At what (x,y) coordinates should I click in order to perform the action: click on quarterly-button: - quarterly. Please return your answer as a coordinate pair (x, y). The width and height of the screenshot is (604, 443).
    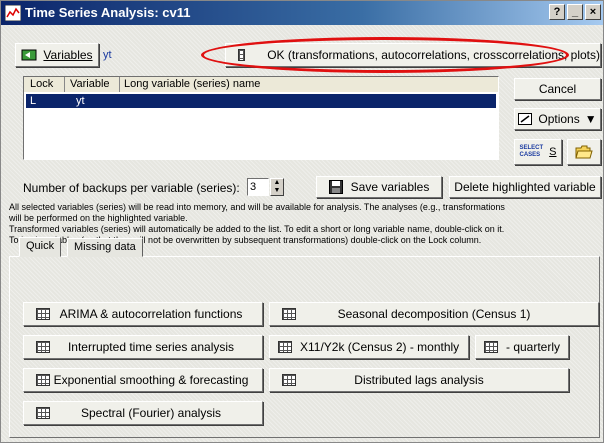
    Looking at the image, I should click on (522, 347).